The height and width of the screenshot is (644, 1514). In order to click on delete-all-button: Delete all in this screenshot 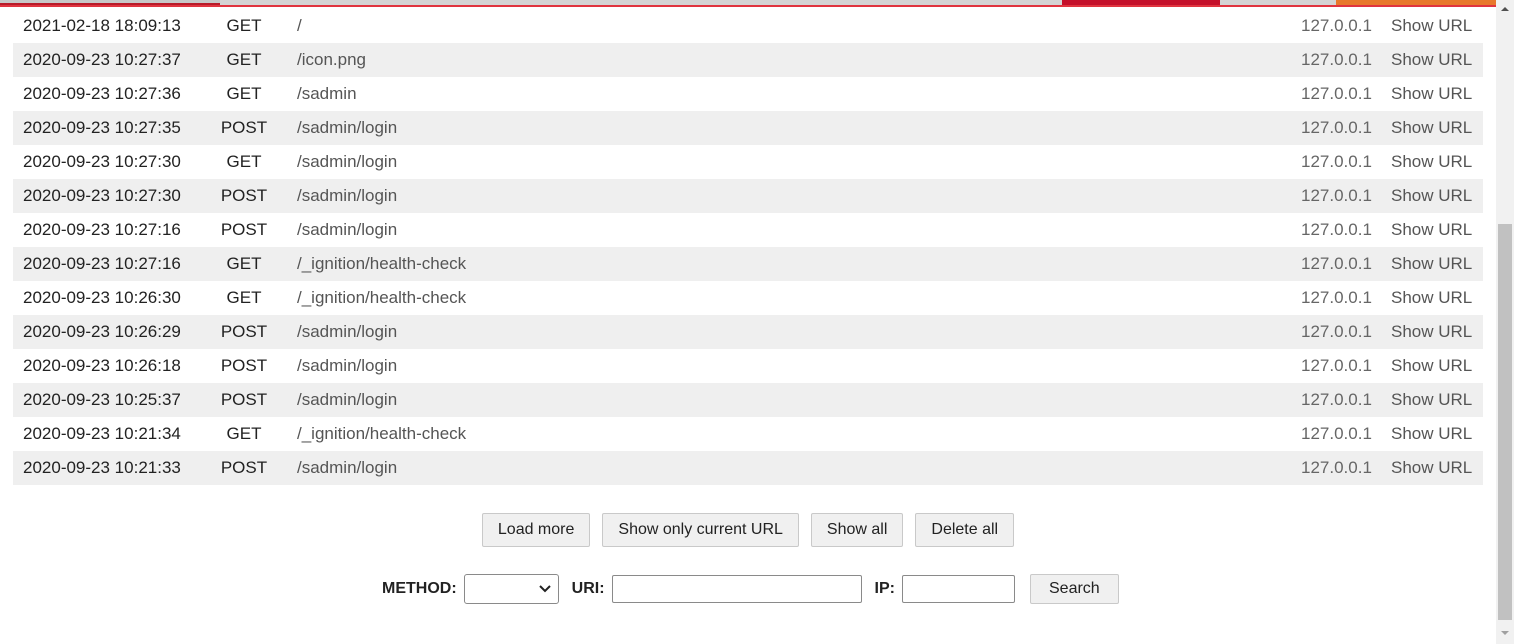, I will do `click(965, 530)`.